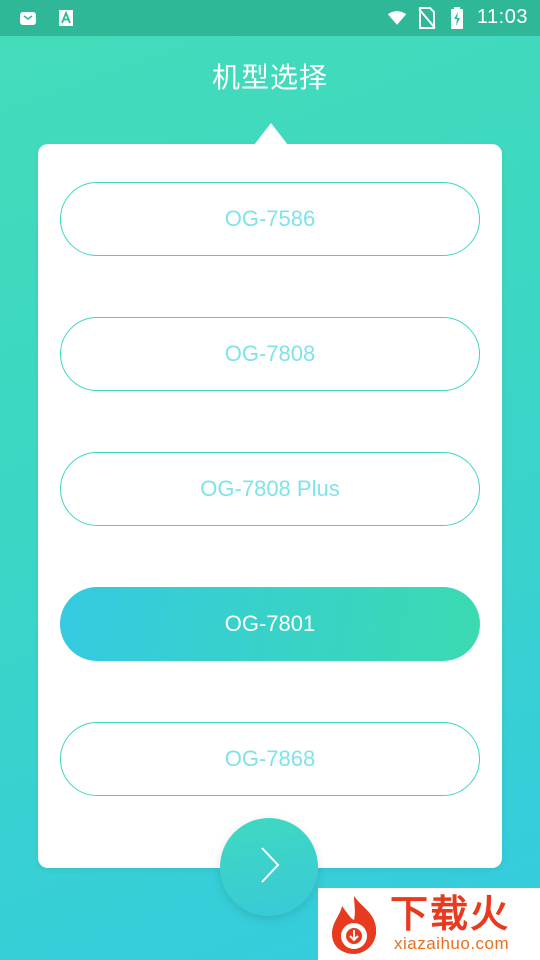 The image size is (540, 960). I want to click on notification-app-icon, so click(28, 18).